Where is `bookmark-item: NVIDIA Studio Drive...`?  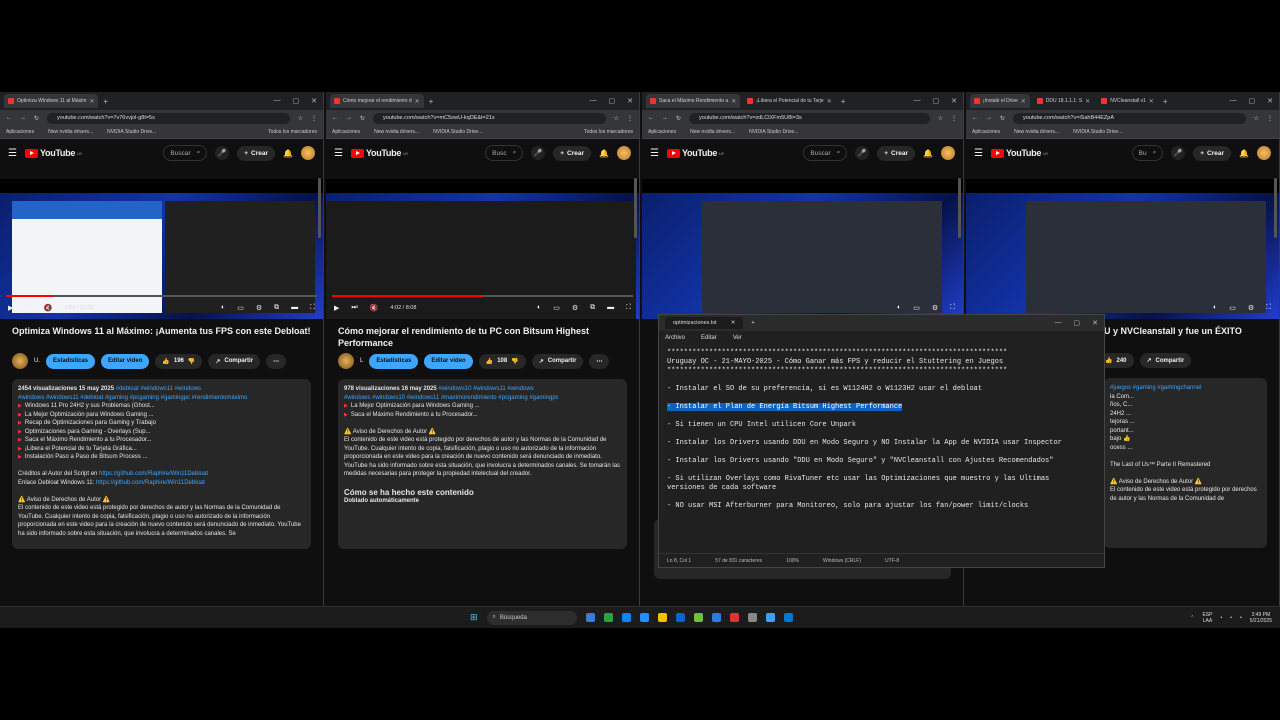 bookmark-item: NVIDIA Studio Drive... is located at coordinates (773, 132).